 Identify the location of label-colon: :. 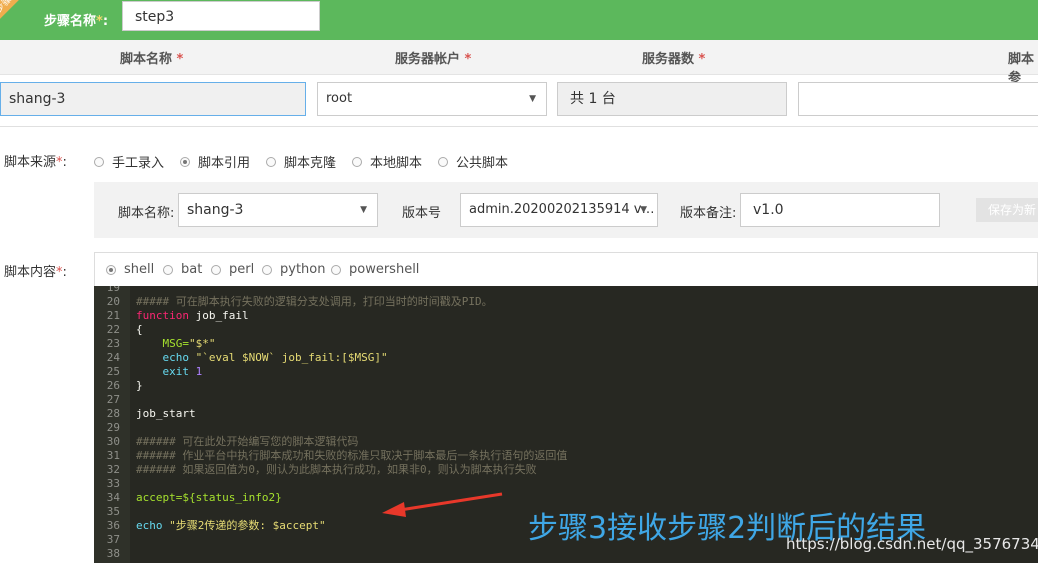
(105, 21).